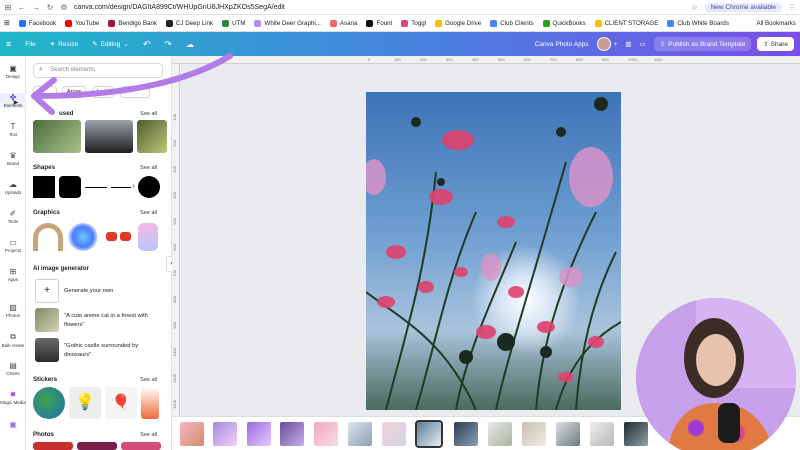 This screenshot has width=800, height=450. I want to click on lightbulb-sticker: 💡, so click(85, 403).